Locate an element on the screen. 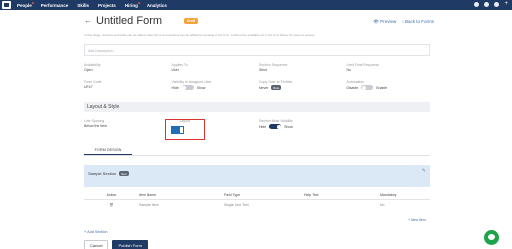  section-header: Sample Section New is located at coordinates (108, 173).